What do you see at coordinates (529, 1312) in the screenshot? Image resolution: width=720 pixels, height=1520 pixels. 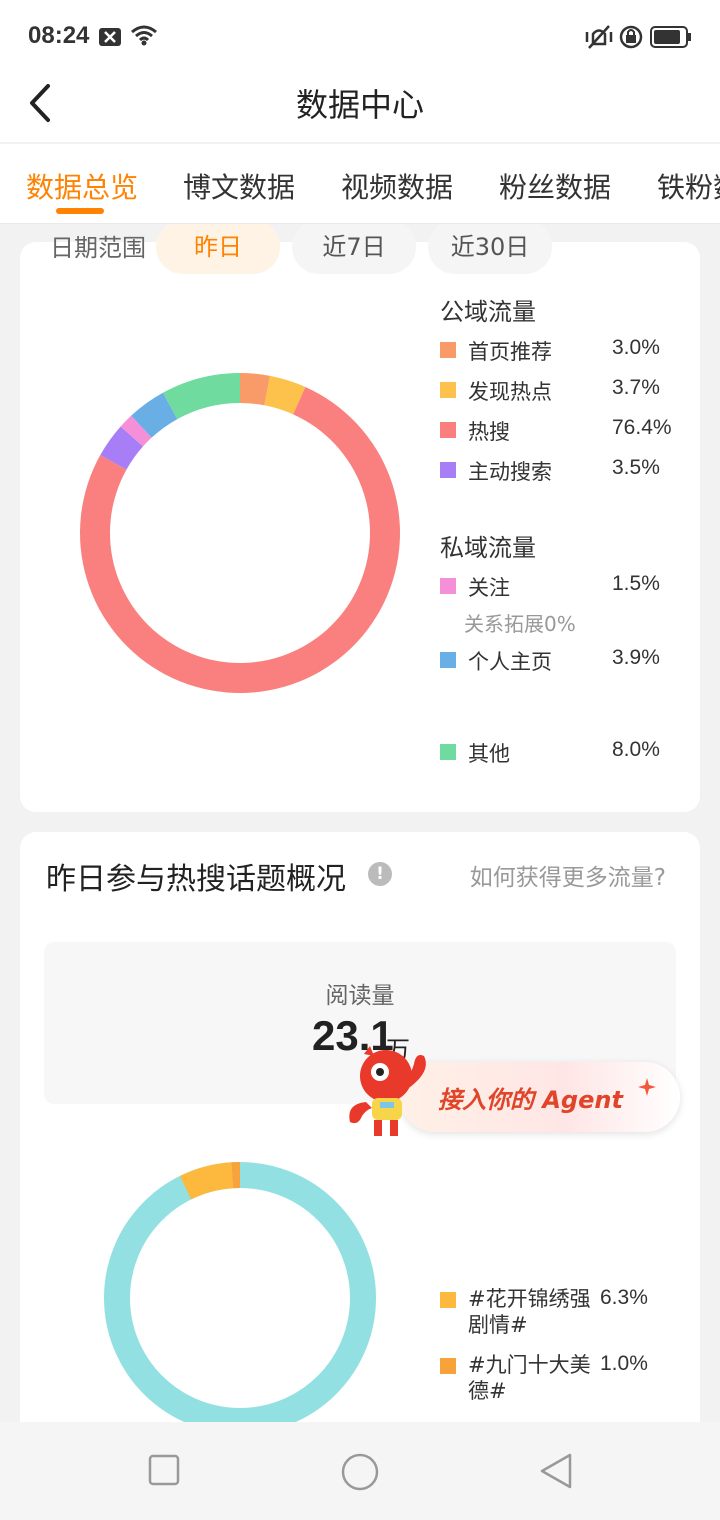 I see `topic-name: #花开锦绣强剧情#` at bounding box center [529, 1312].